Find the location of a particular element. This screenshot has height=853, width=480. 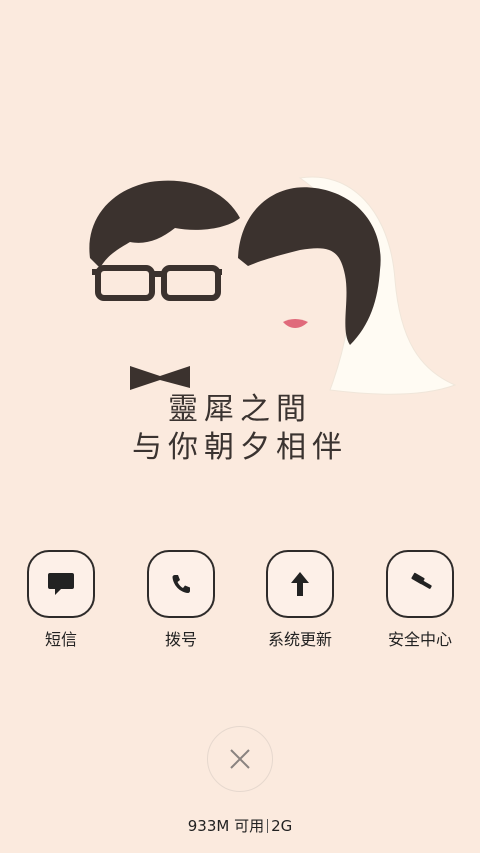

shortcut-sms: 短信 is located at coordinates (61, 600).